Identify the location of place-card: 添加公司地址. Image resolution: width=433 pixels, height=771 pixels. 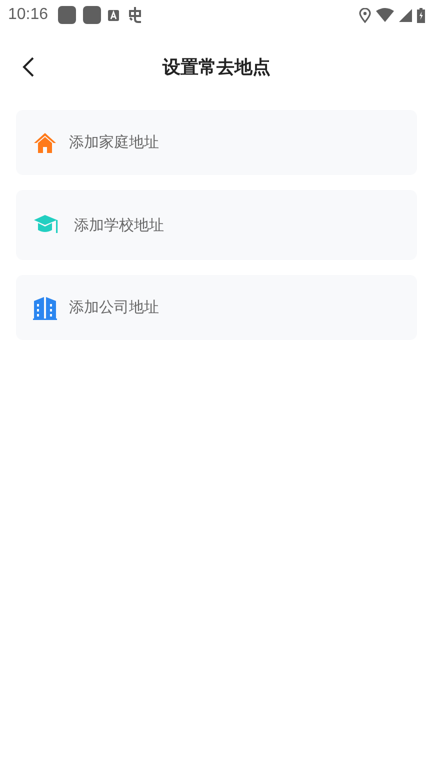
(216, 307).